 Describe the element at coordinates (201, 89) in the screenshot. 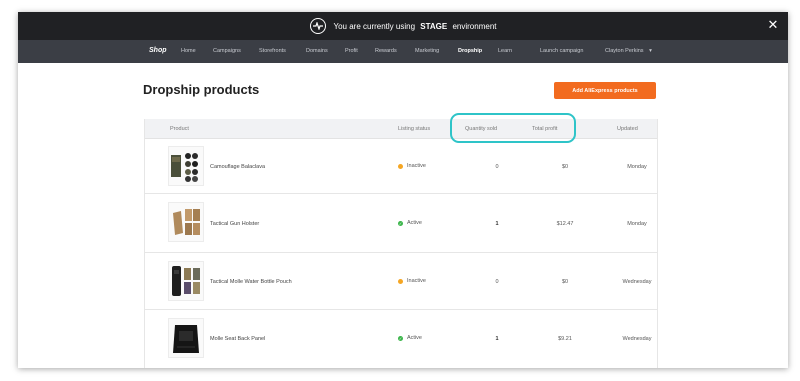

I see `page-title: Dropship products` at that location.